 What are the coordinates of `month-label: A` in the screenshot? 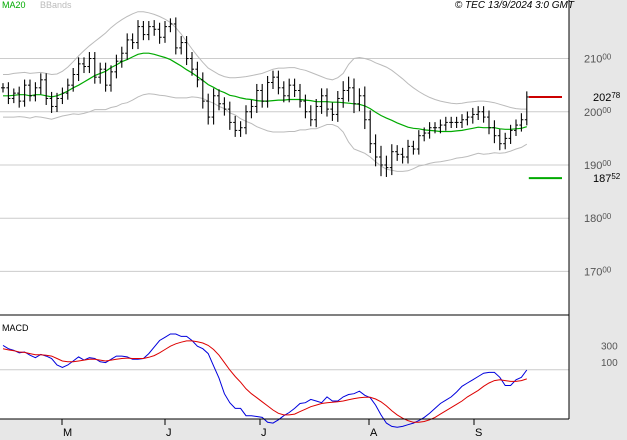 It's located at (374, 433).